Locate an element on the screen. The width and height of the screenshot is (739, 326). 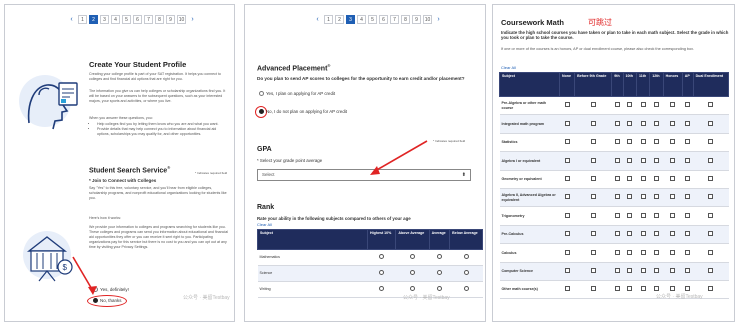
coursework-clear-all-link: Clear All is located at coordinates (508, 67).